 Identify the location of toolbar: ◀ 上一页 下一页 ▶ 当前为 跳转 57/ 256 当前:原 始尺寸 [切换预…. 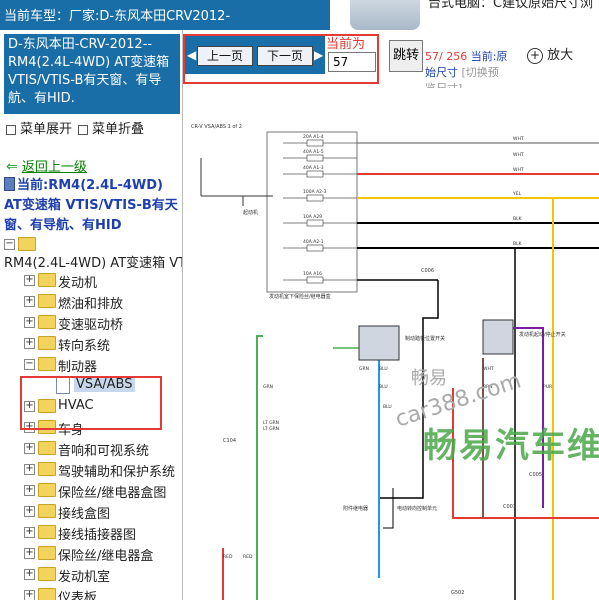
(391, 62).